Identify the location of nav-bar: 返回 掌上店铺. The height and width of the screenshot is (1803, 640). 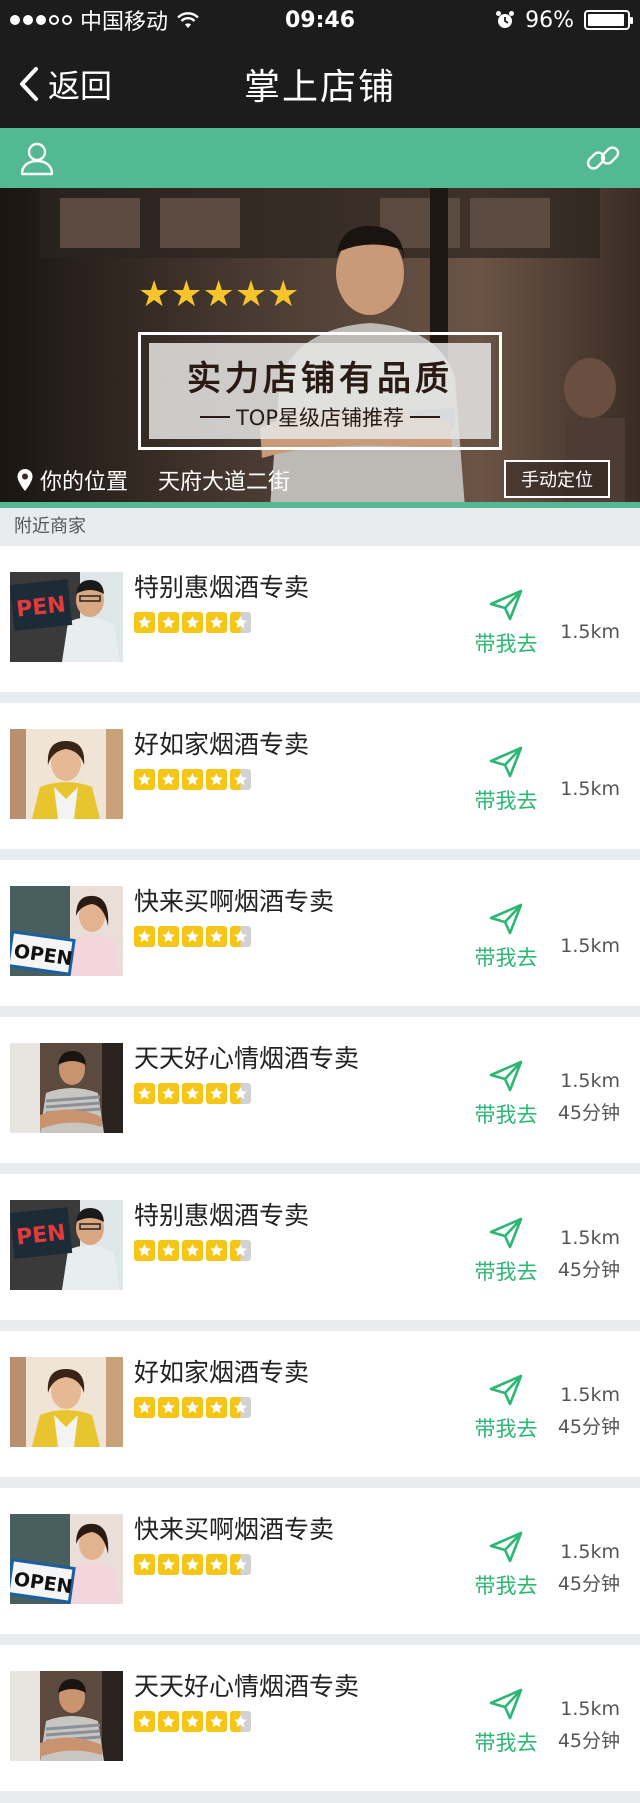
(320, 84).